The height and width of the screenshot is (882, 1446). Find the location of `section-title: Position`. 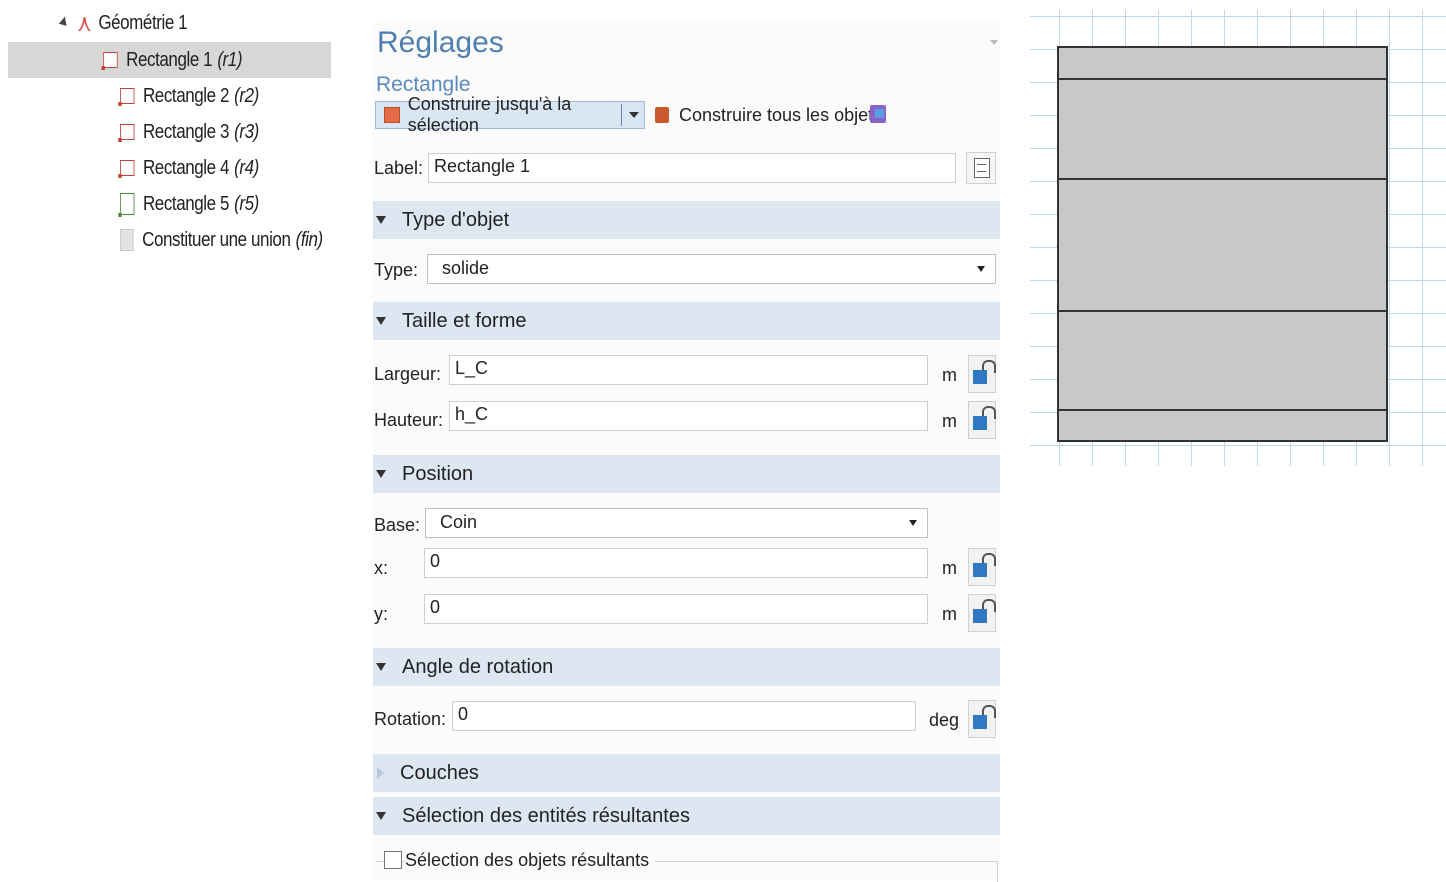

section-title: Position is located at coordinates (438, 473).